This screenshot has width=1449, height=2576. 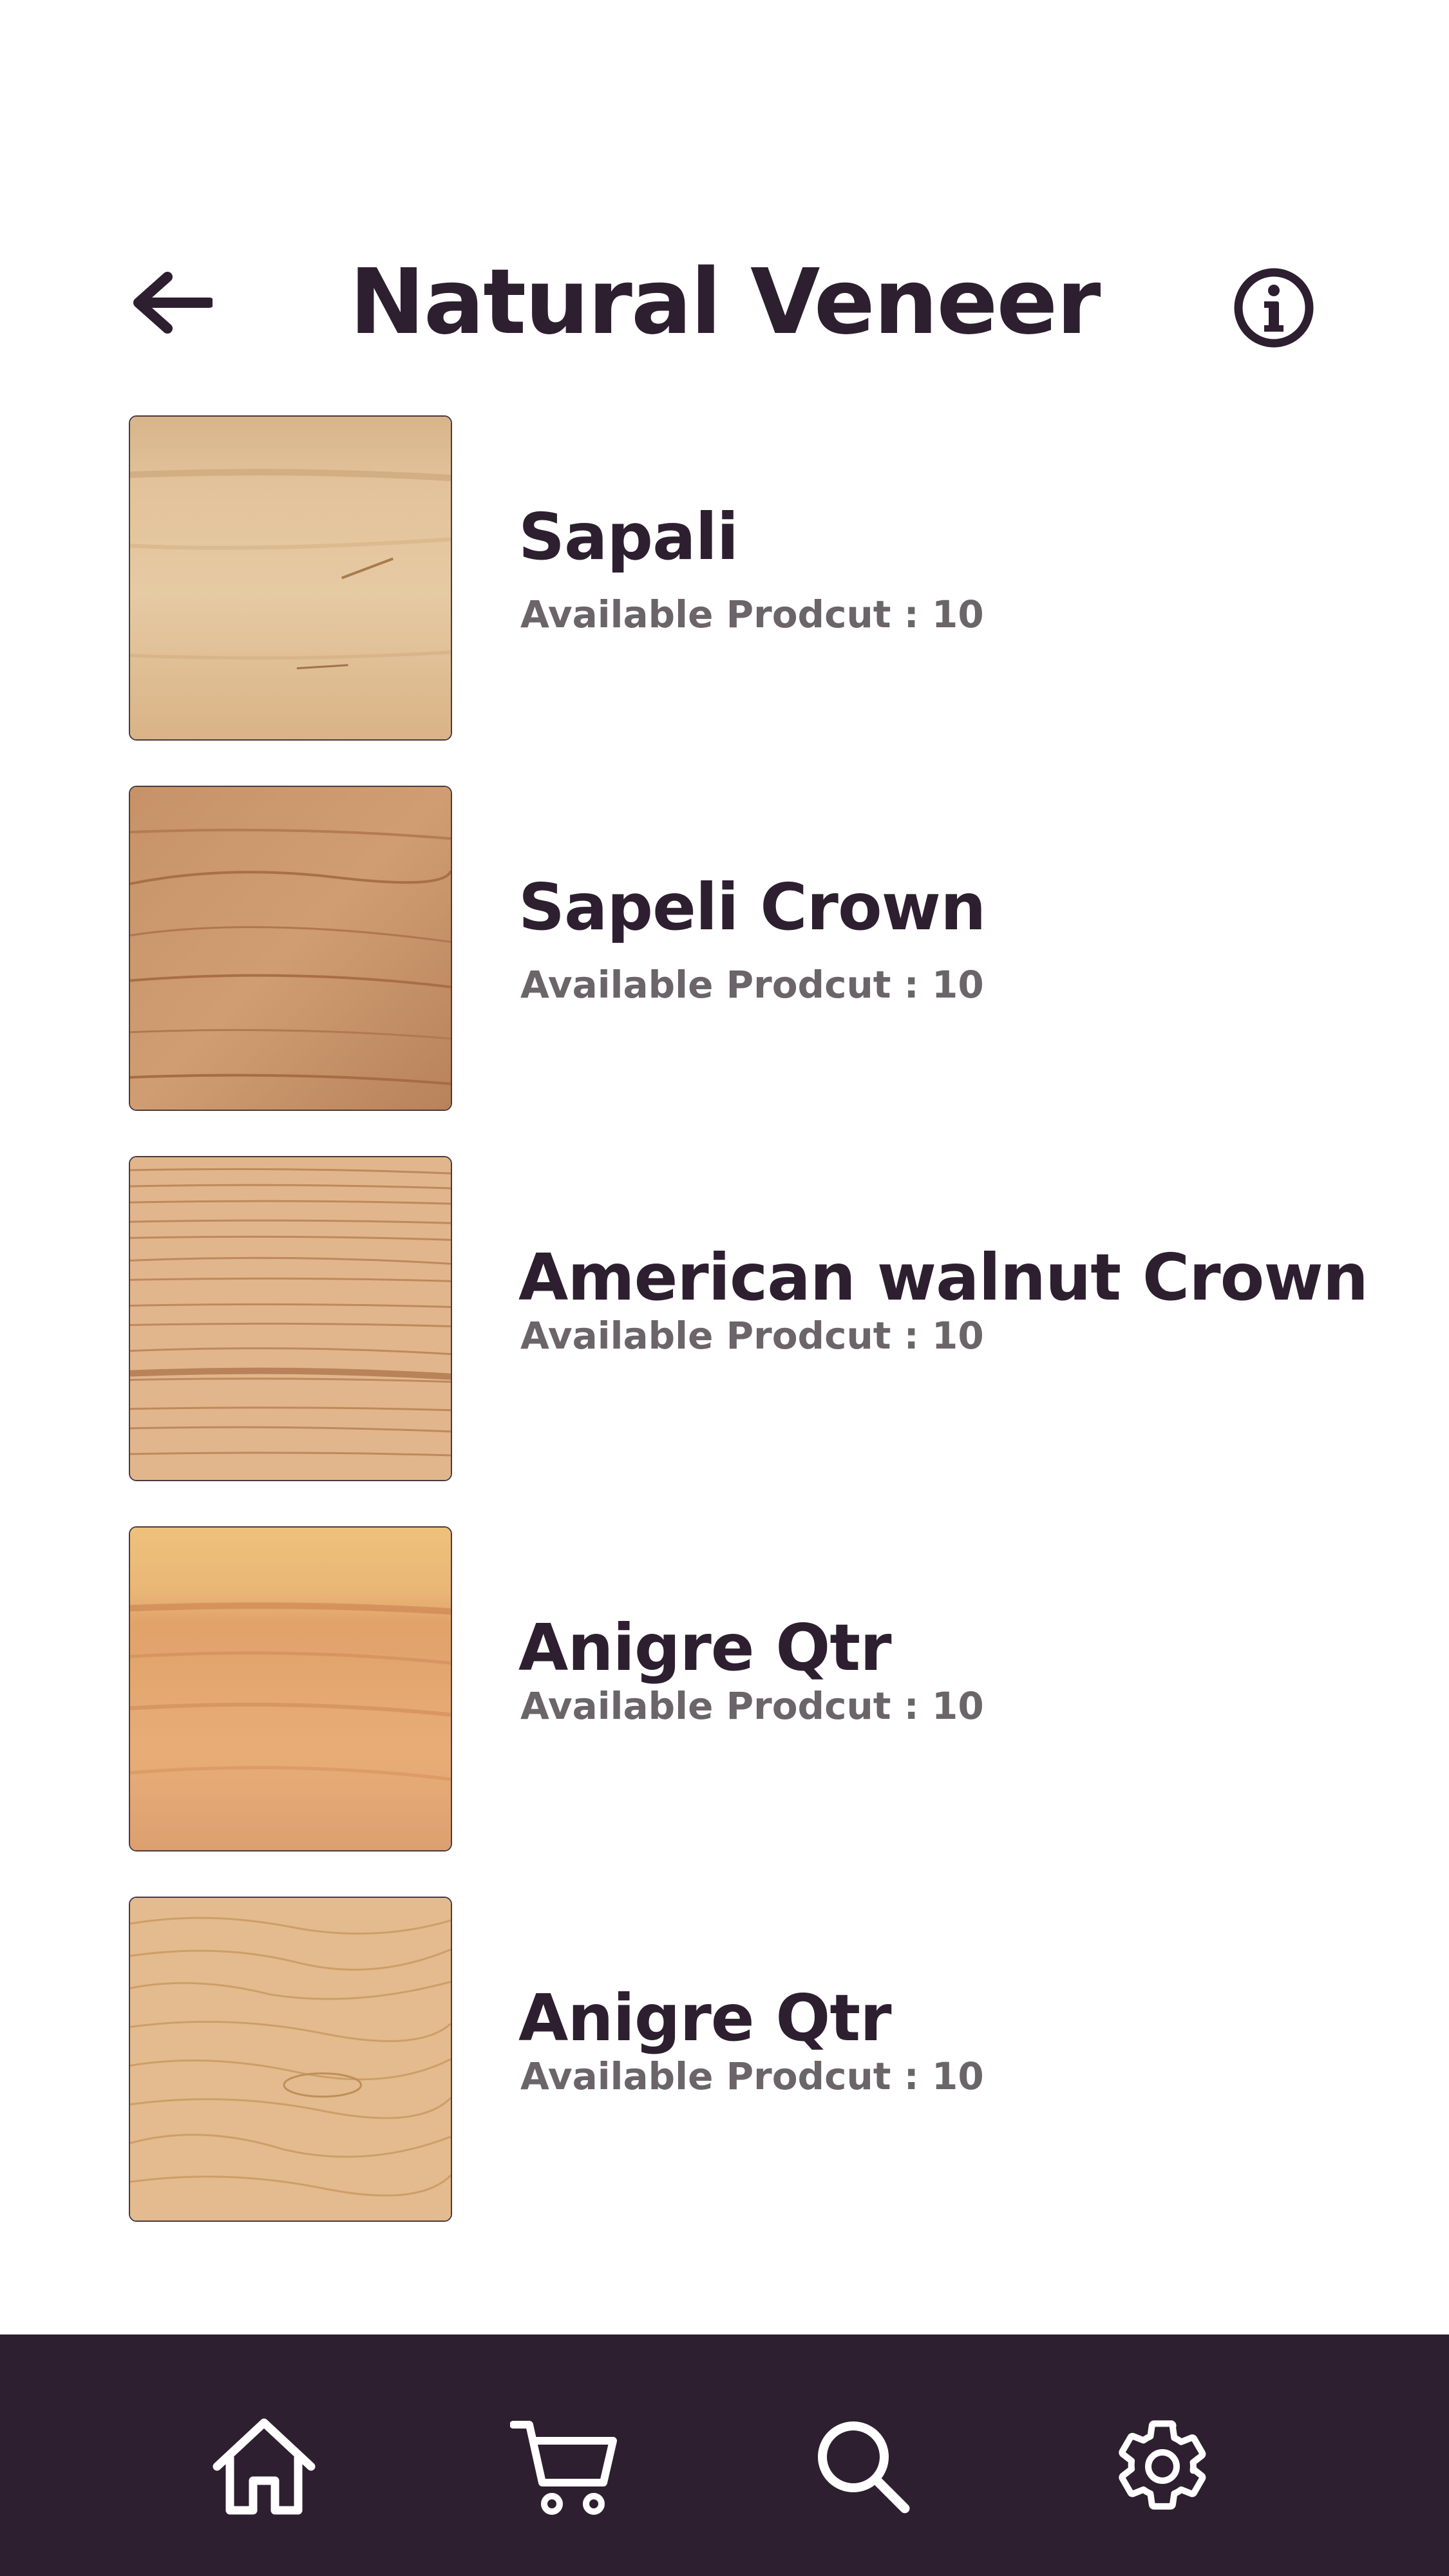 I want to click on nav-search-button, so click(x=863, y=2466).